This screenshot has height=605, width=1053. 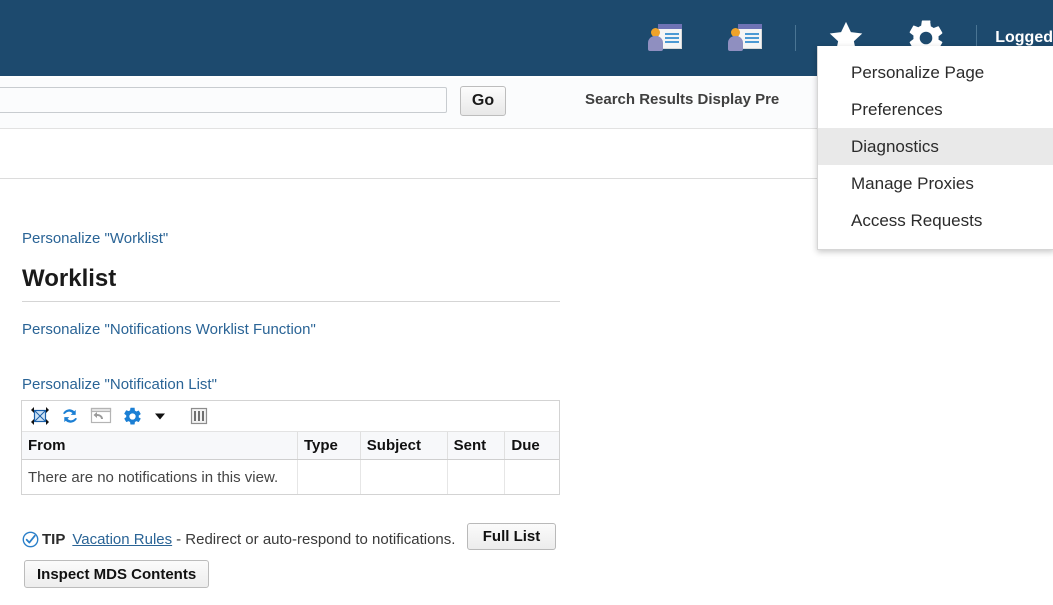 What do you see at coordinates (796, 38) in the screenshot?
I see `header-divider` at bounding box center [796, 38].